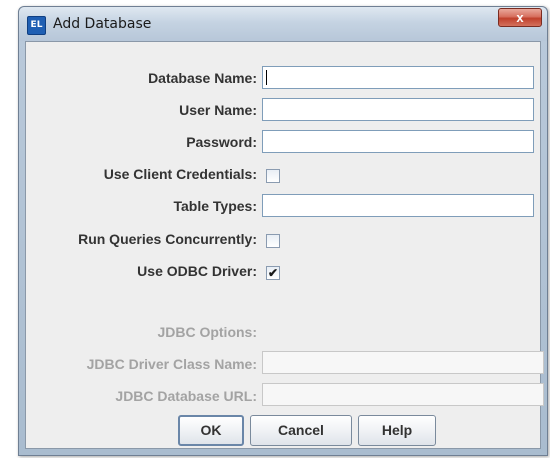 The height and width of the screenshot is (458, 550). What do you see at coordinates (215, 206) in the screenshot?
I see `table-types-label: Table Types:` at bounding box center [215, 206].